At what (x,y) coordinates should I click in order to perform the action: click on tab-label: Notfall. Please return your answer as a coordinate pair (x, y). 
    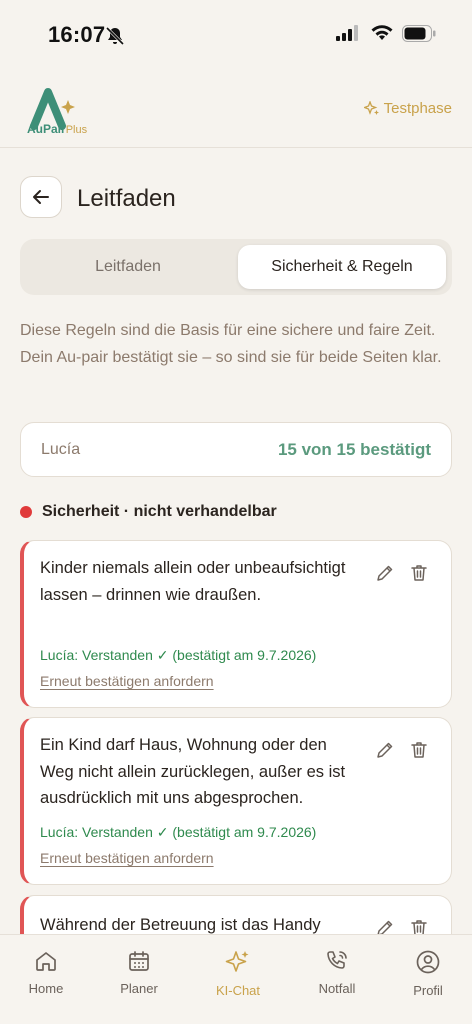
    Looking at the image, I should click on (337, 988).